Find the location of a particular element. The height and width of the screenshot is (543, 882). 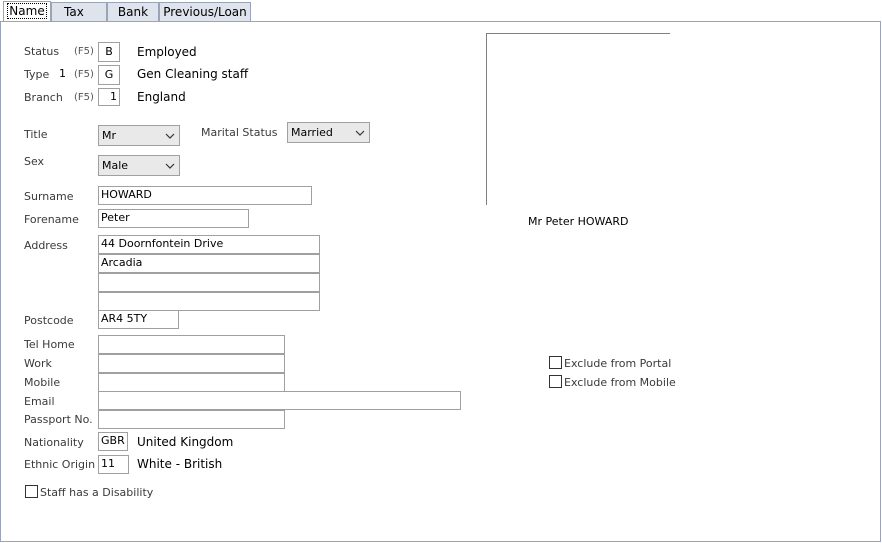

tab-tax: Tax is located at coordinates (79, 11).